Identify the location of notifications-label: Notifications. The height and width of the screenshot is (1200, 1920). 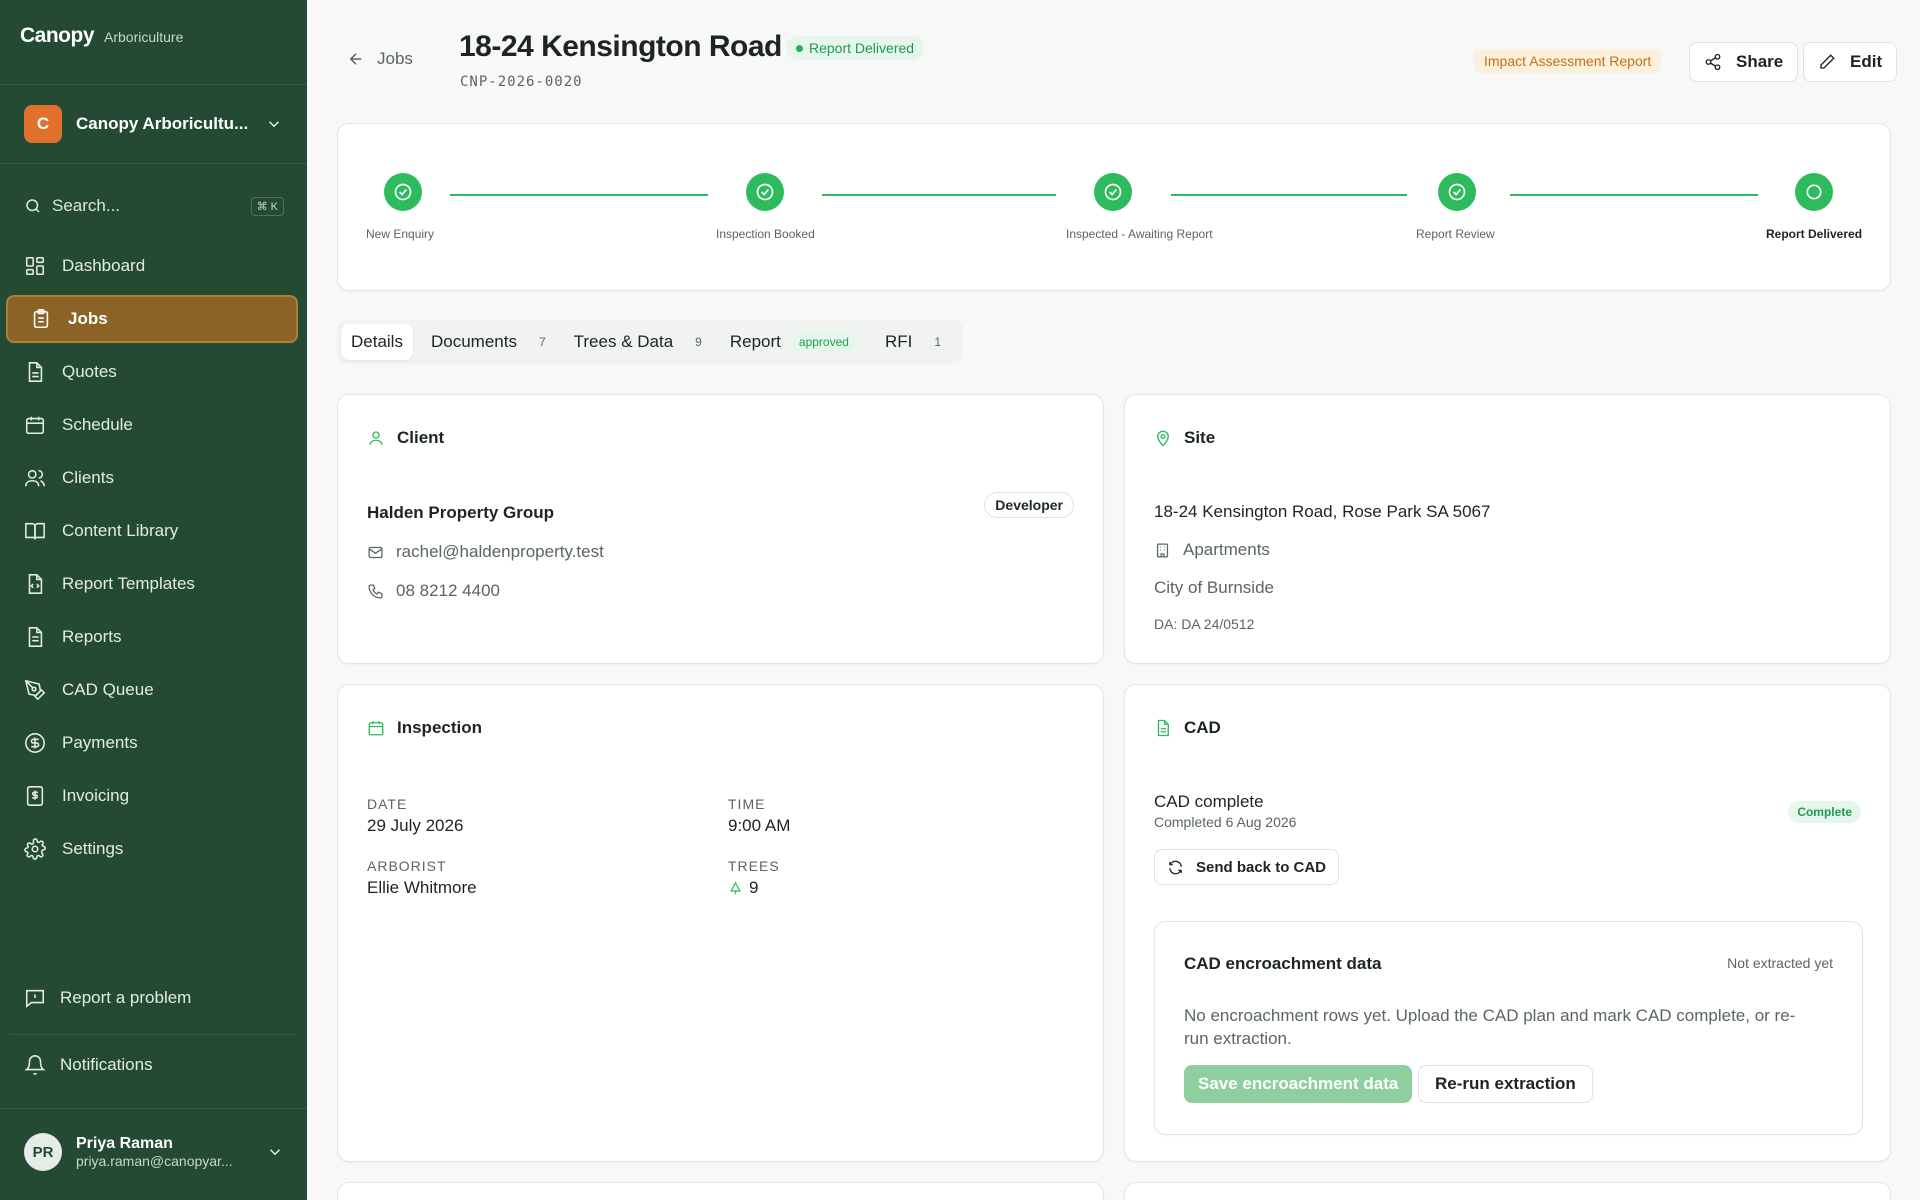
(106, 1064).